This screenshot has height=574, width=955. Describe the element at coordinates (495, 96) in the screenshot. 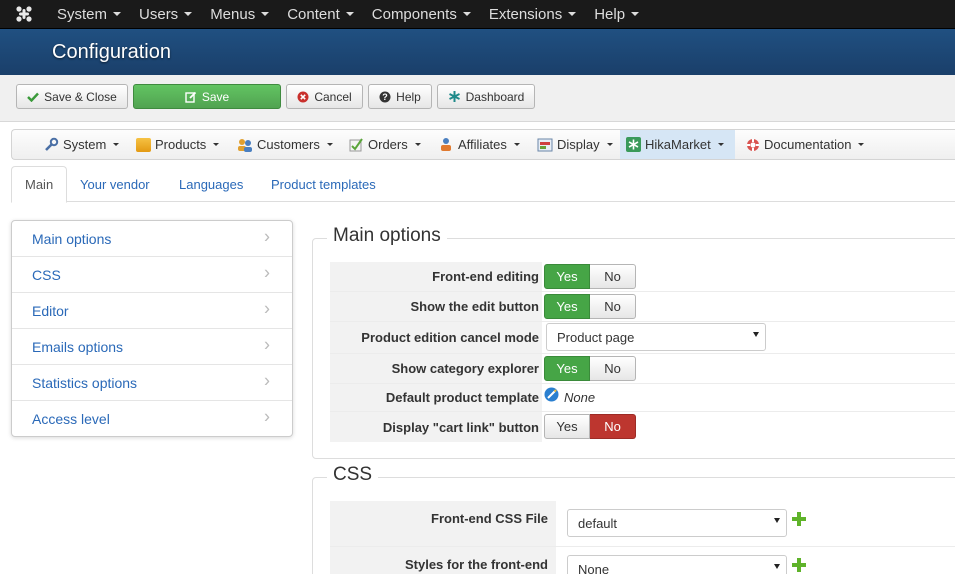

I see `dashboard-label: Dashboard` at that location.